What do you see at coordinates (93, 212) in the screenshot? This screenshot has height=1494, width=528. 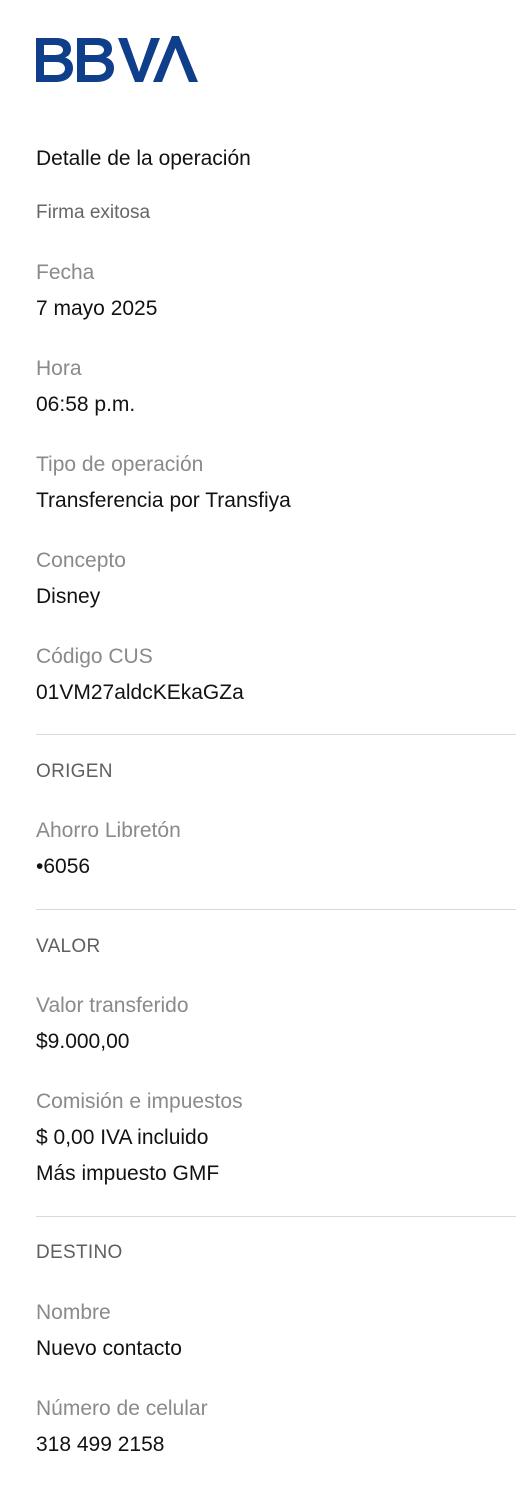 I see `status-text: Firma exitosa` at bounding box center [93, 212].